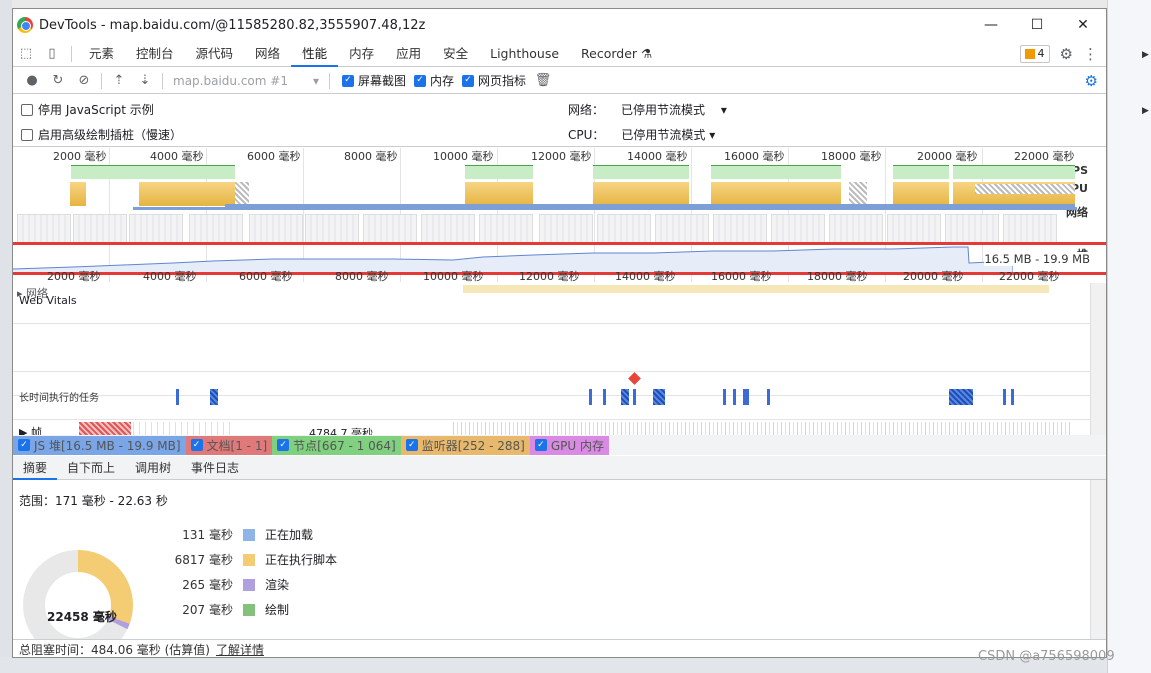 Image resolution: width=1151 pixels, height=673 pixels. Describe the element at coordinates (59, 398) in the screenshot. I see `long-tasks-label: 长时间执行的任务` at that location.